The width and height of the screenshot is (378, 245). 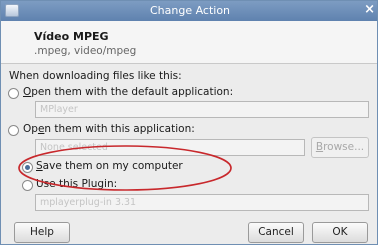 I want to click on file-type-title: Vídeo MPEG, so click(x=71, y=36).